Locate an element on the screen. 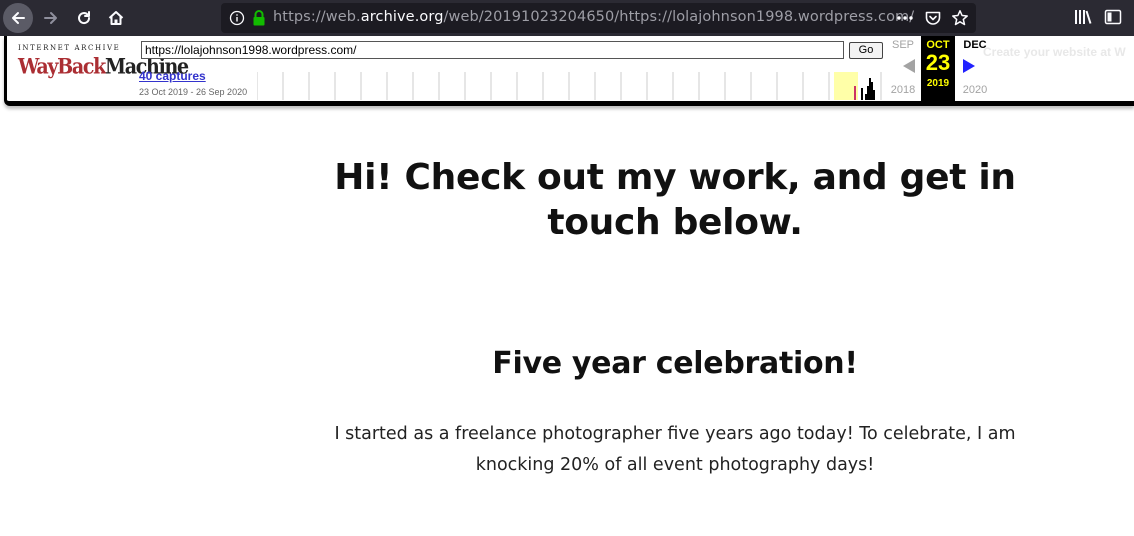 Image resolution: width=1134 pixels, height=536 pixels. sidebar-icon is located at coordinates (1113, 17).